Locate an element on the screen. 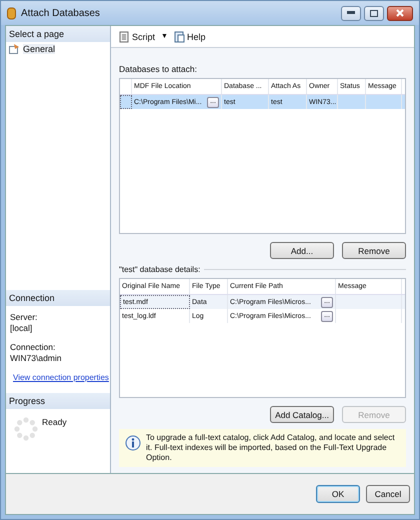 This screenshot has width=420, height=520. help-button: Help is located at coordinates (190, 37).